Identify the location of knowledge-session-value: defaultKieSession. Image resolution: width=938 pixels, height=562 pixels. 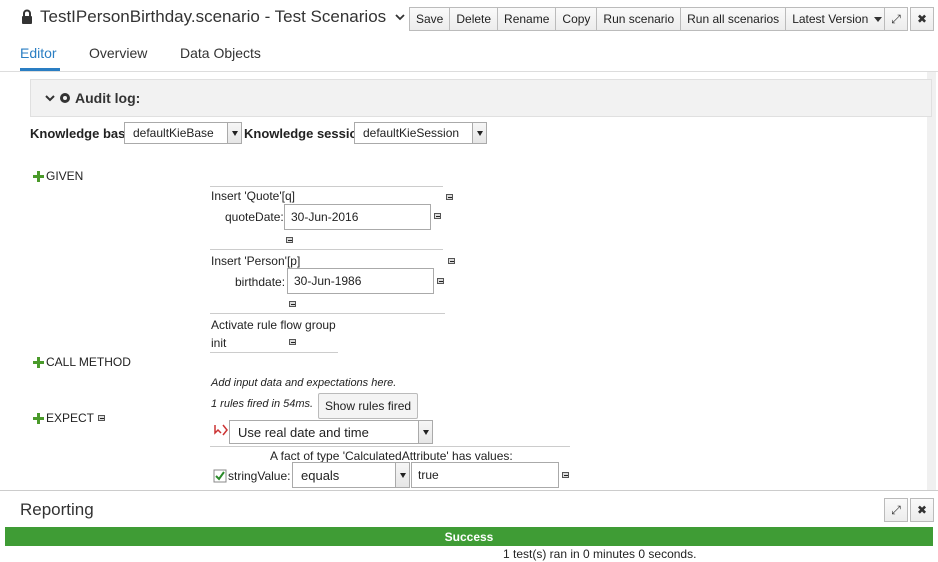
(411, 133).